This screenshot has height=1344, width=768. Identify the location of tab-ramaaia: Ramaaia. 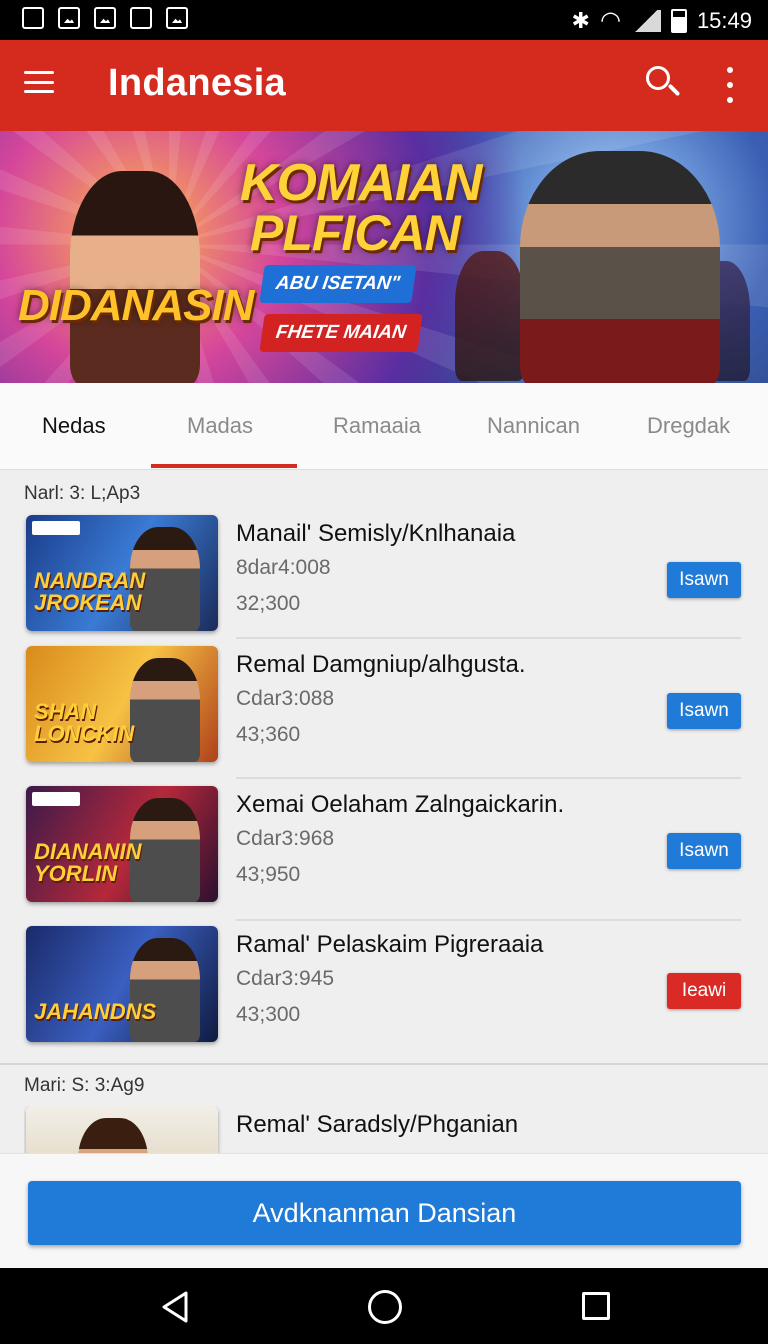
(377, 426).